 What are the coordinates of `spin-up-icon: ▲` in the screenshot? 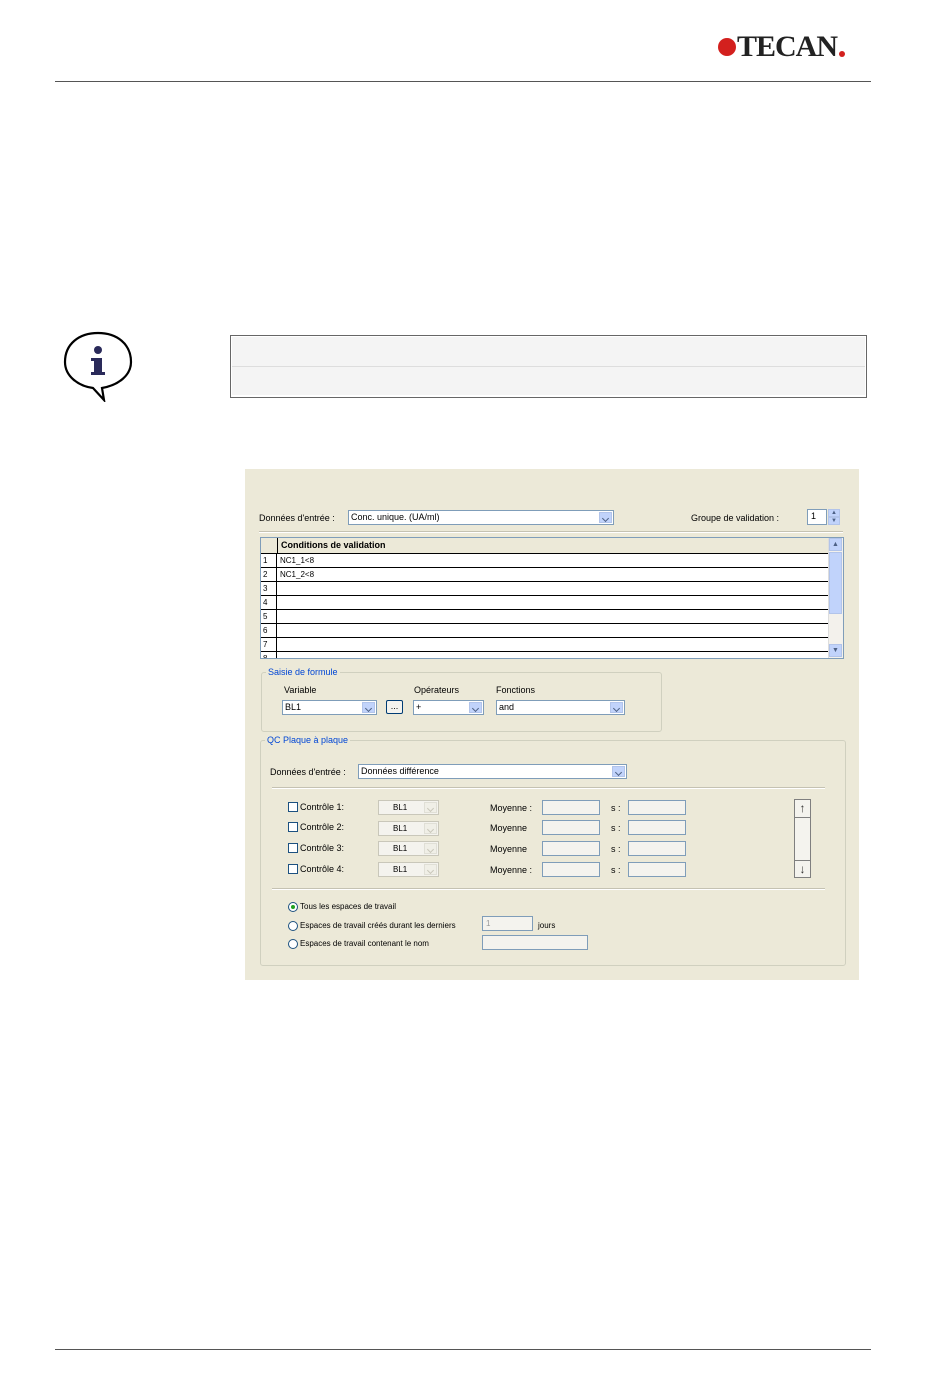 It's located at (834, 513).